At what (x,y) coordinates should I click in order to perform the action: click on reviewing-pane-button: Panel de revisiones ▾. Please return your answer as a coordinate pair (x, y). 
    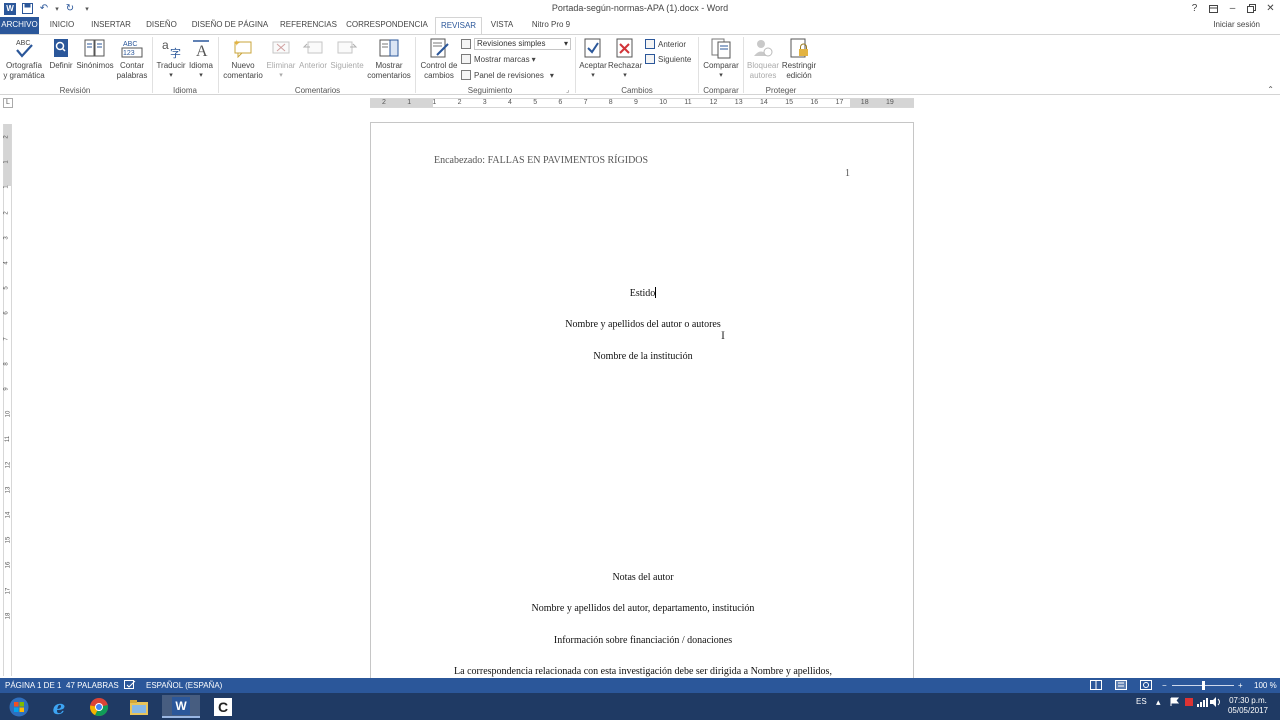
    Looking at the image, I should click on (507, 75).